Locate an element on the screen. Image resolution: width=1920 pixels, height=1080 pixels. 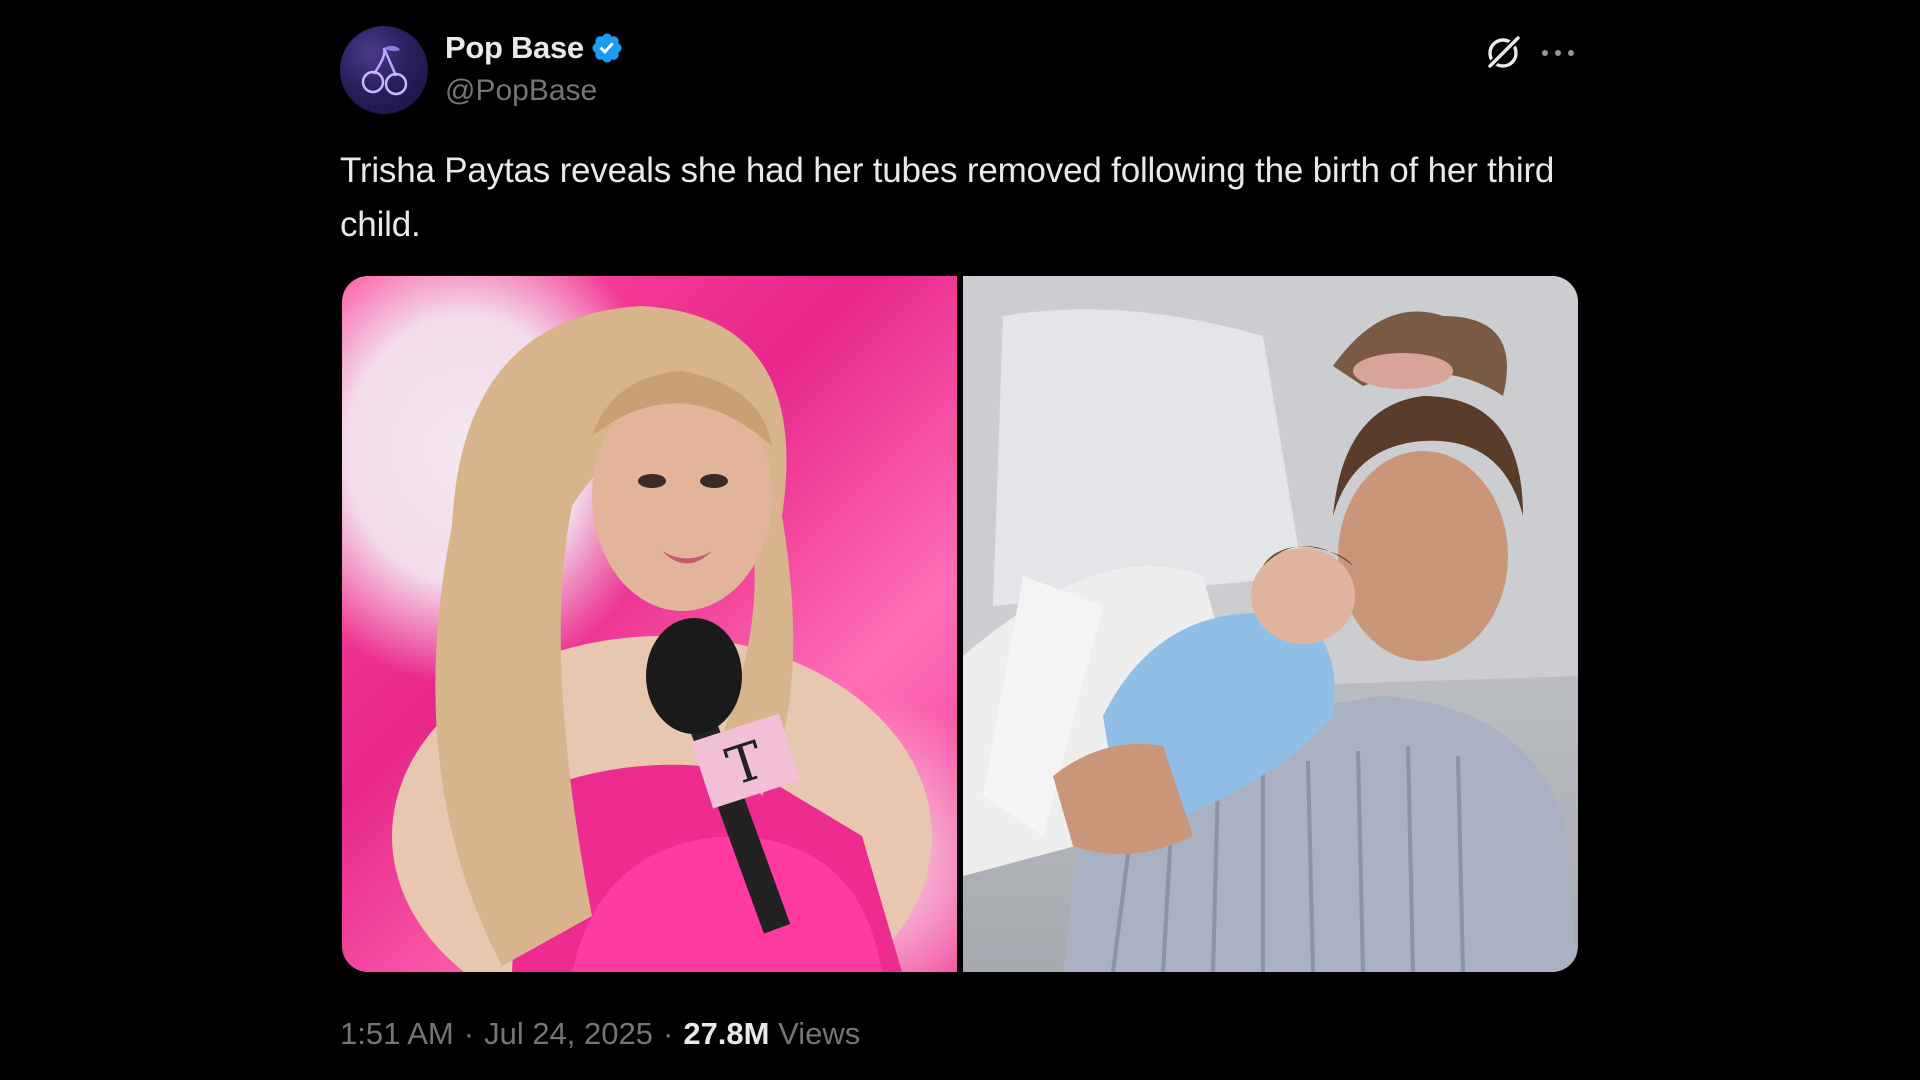
cherries-icon is located at coordinates (384, 70).